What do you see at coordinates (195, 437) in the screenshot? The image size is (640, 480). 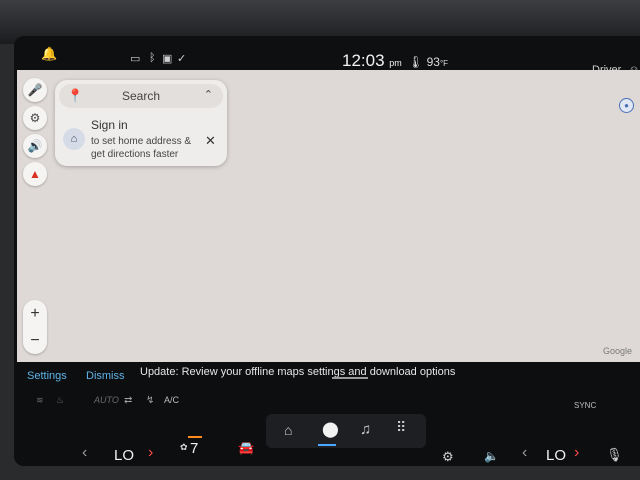 I see `fan-level-indicator` at bounding box center [195, 437].